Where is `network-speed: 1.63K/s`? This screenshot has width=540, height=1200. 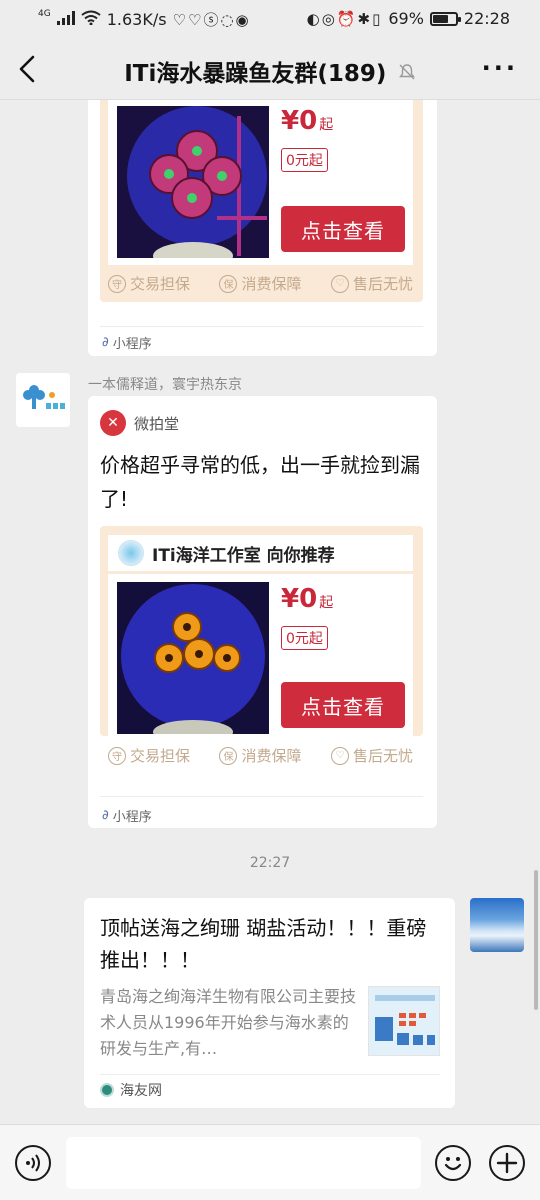
network-speed: 1.63K/s is located at coordinates (136, 19).